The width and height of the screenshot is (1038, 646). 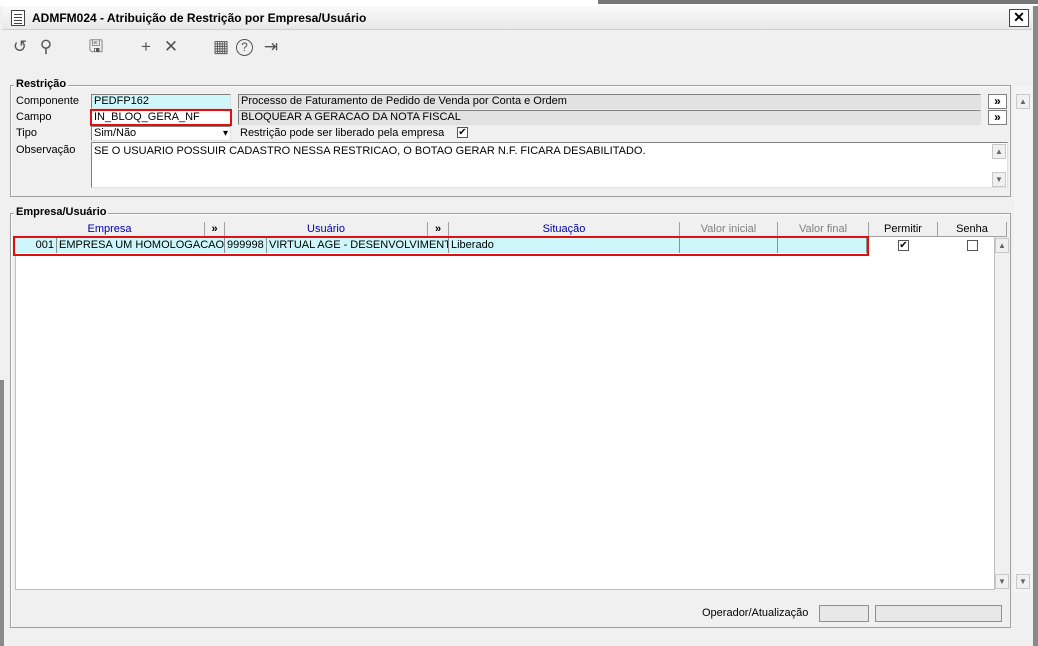 I want to click on cell-valor-final, so click(x=822, y=245).